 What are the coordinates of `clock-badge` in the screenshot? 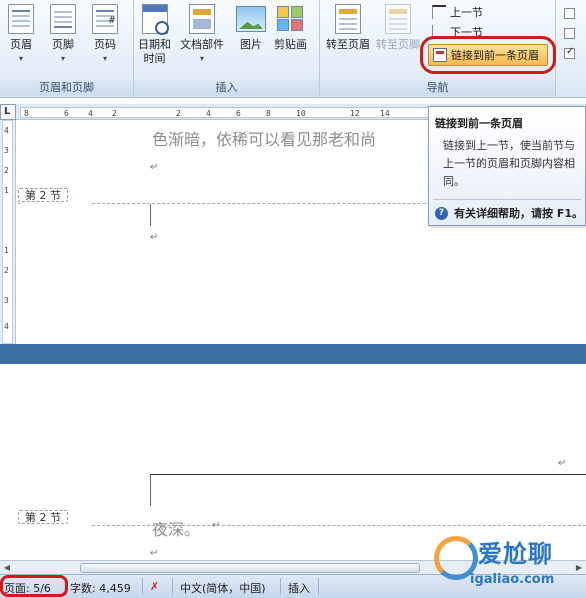 It's located at (161, 28).